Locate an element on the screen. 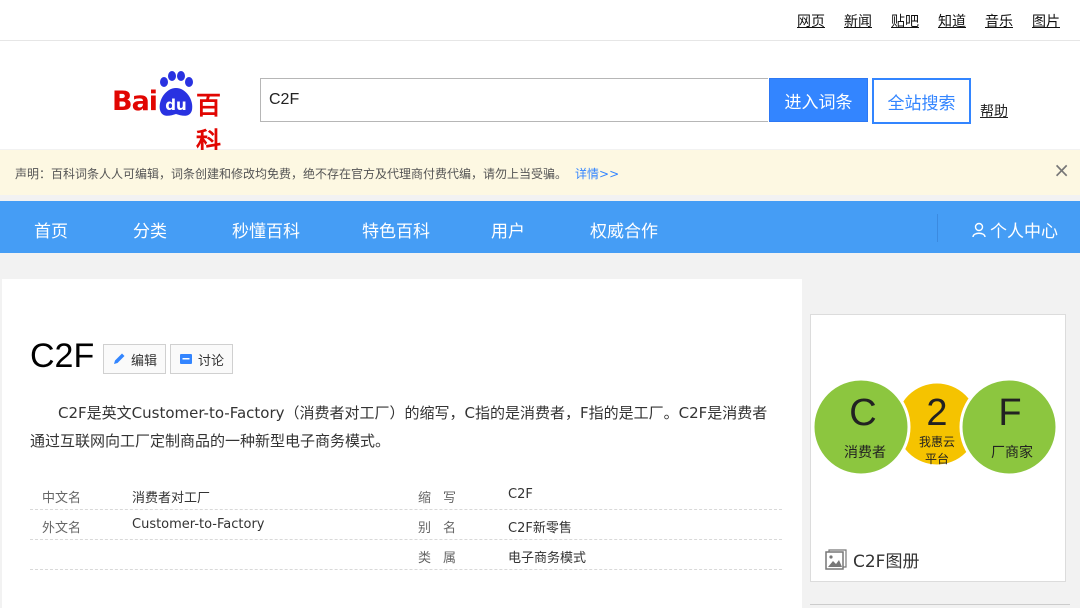  logo-bai-text: Bai is located at coordinates (135, 101).